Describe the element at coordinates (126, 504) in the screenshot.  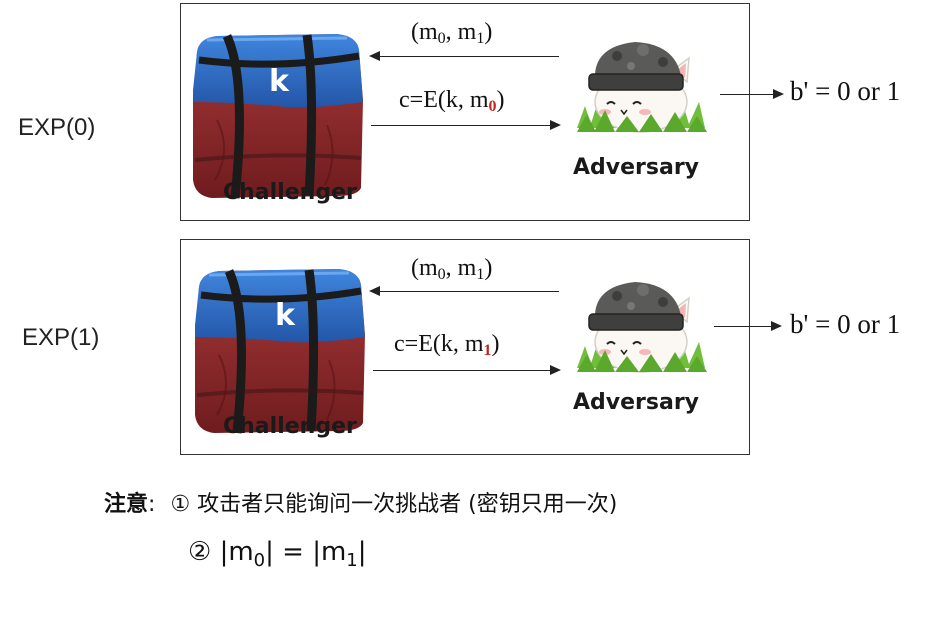
I see `note-heading: 注意` at that location.